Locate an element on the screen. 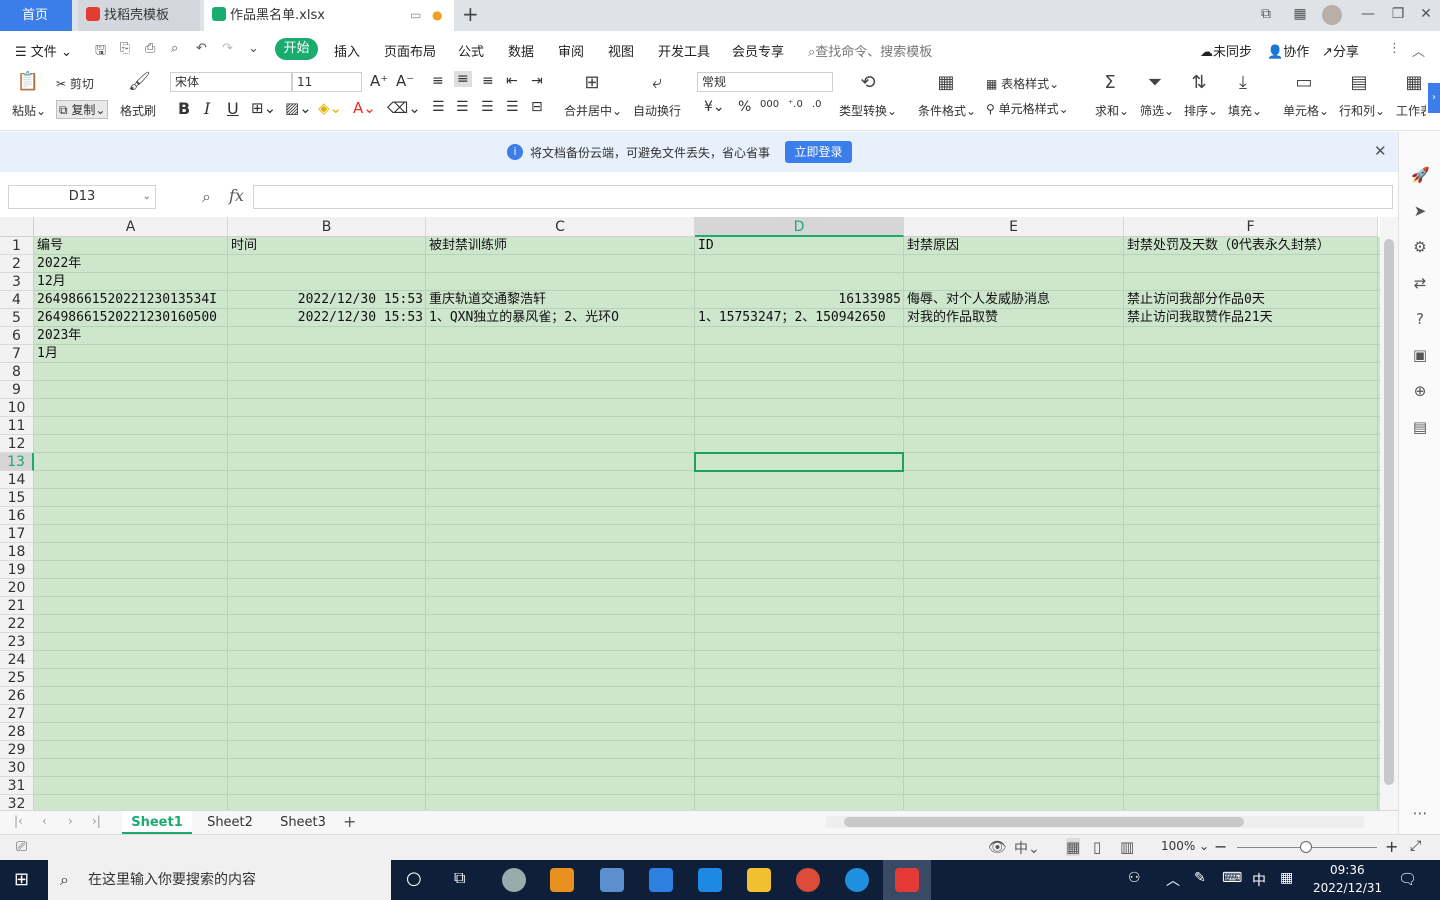 This screenshot has height=900, width=1440. row-header-9: 9 is located at coordinates (17, 390).